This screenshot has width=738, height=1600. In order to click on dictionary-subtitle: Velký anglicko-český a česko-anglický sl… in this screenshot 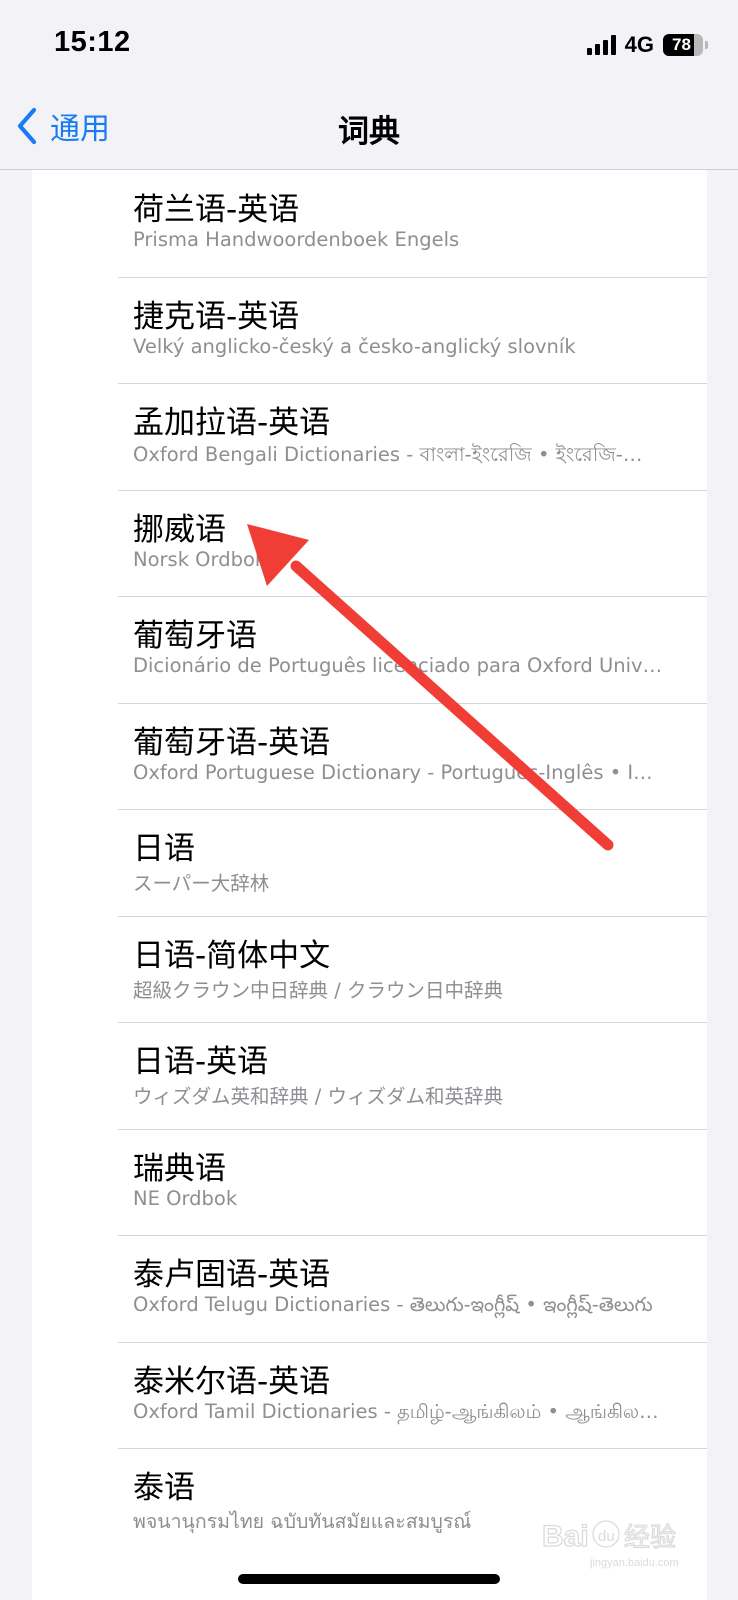, I will do `click(354, 346)`.